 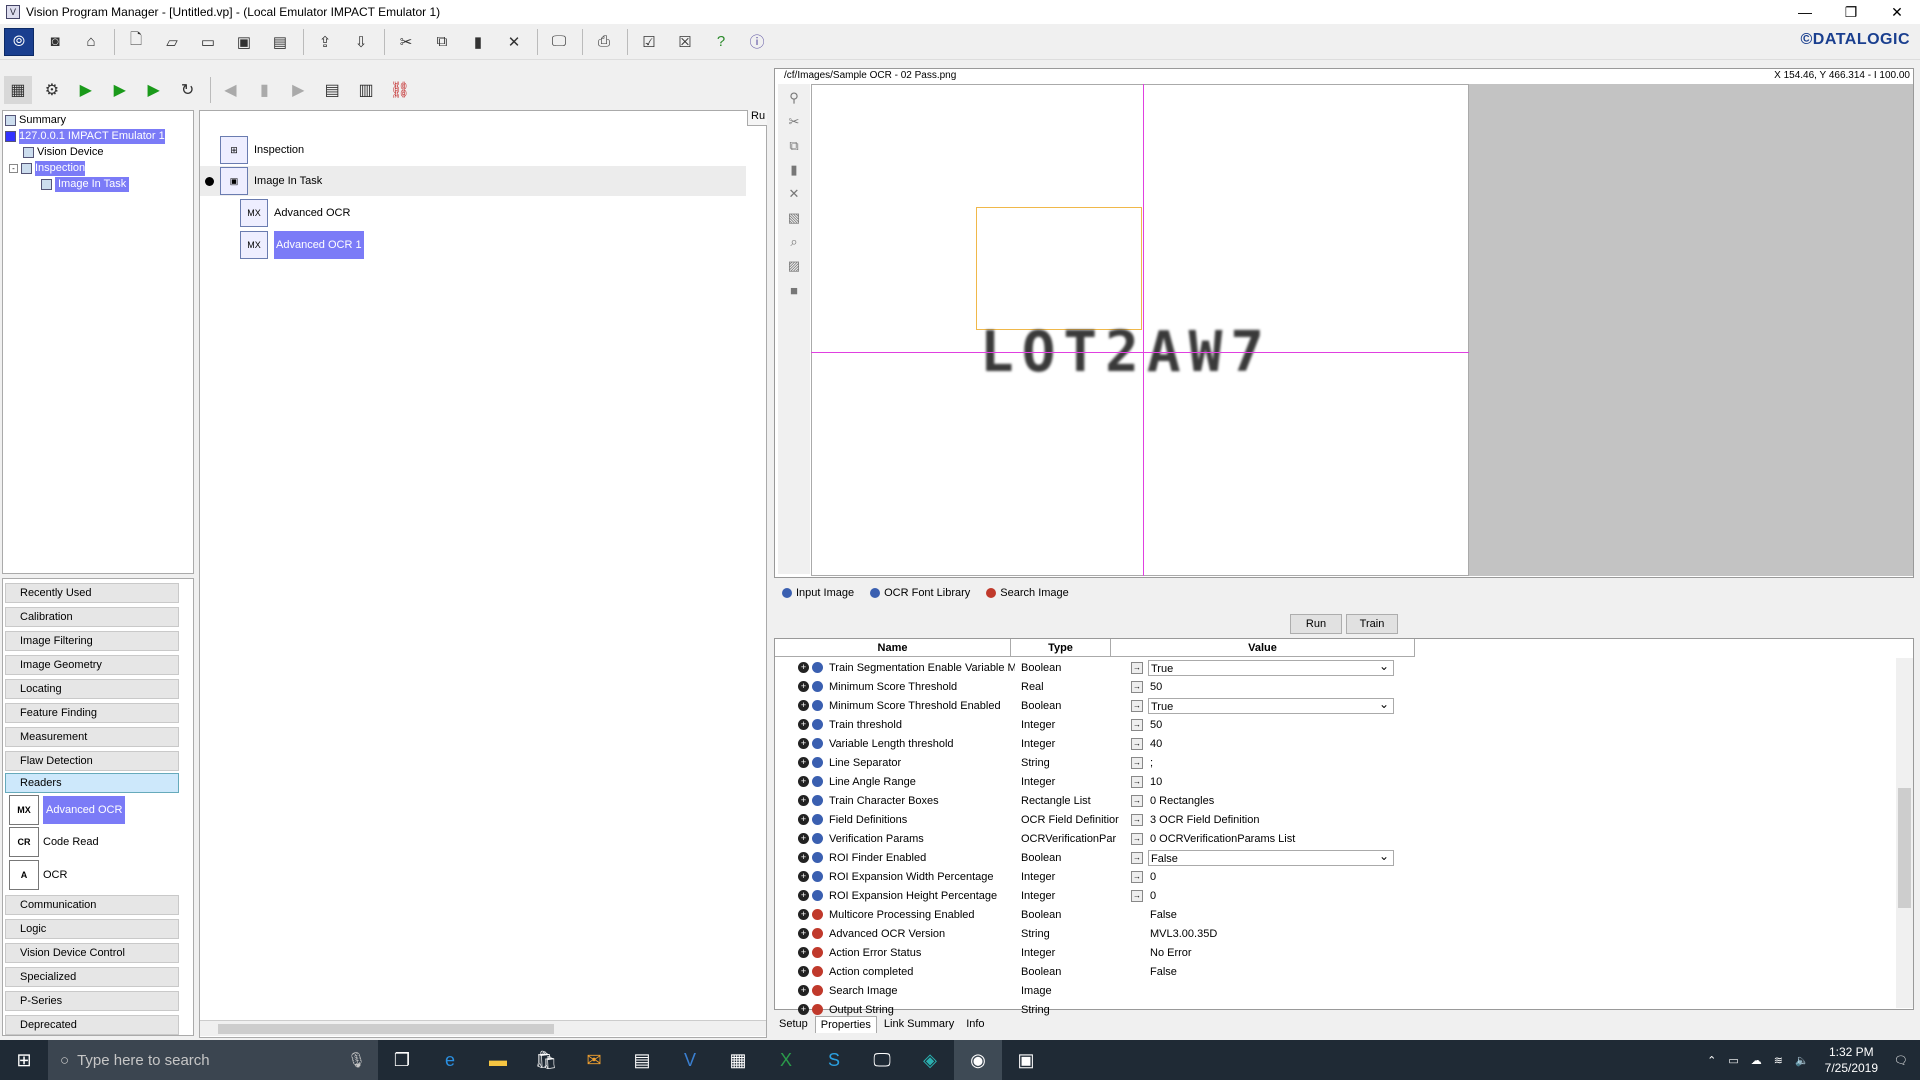 I want to click on train-button: Train, so click(x=1372, y=624).